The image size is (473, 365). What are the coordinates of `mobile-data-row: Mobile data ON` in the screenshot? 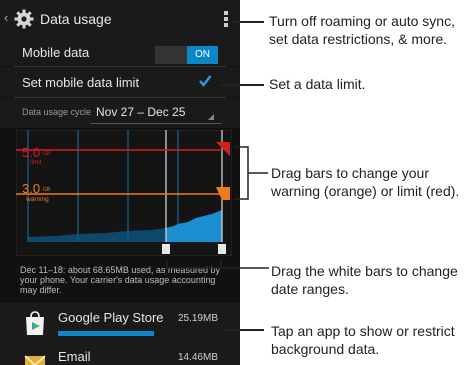 It's located at (120, 52).